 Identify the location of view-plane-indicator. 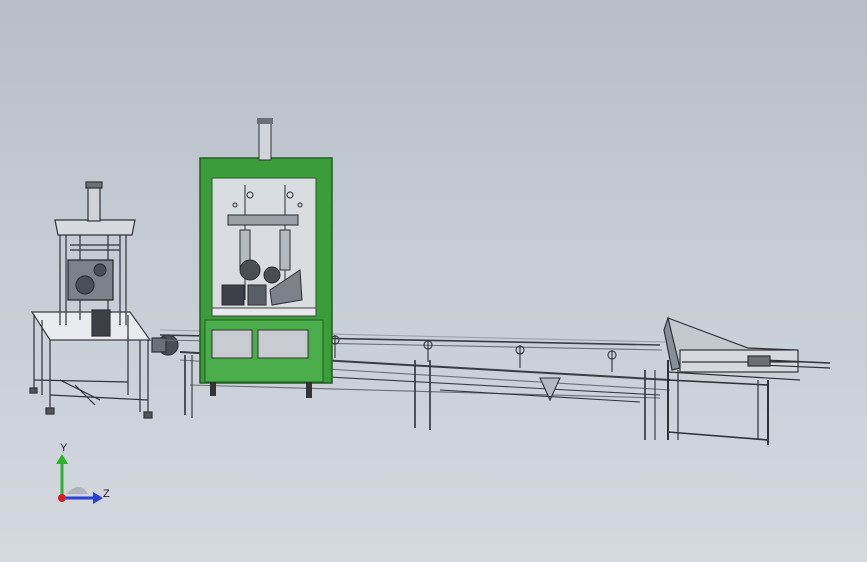
(77, 490).